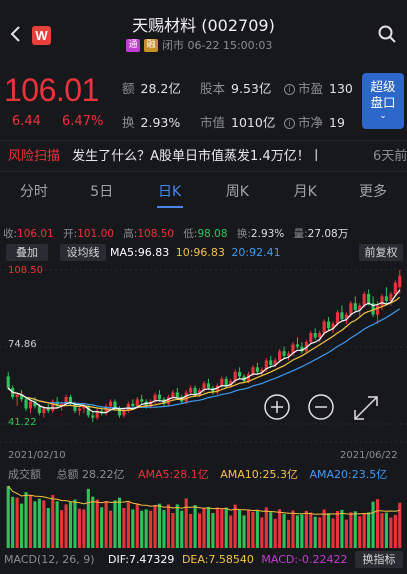 Image resolution: width=407 pixels, height=574 pixels. I want to click on news-headline: 发生了什么？A股单日市值蒸发1.4万亿！丨, so click(197, 156).